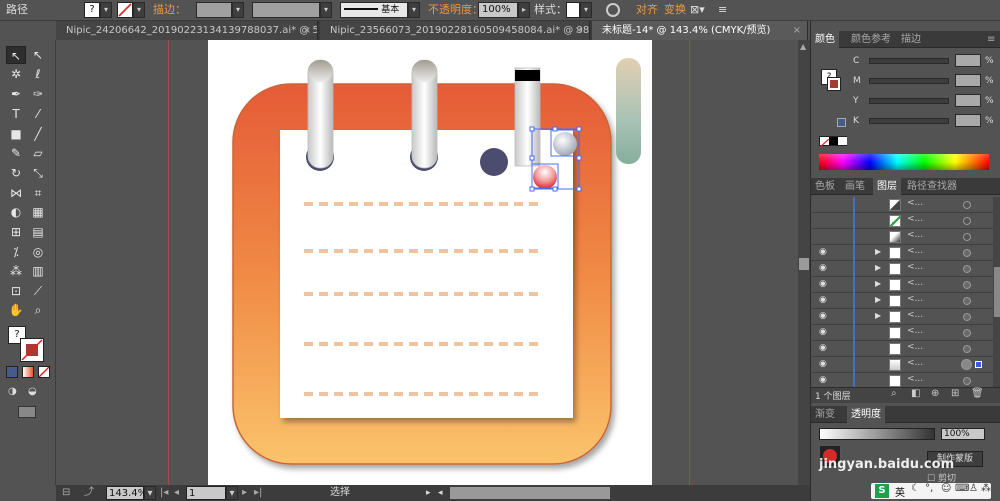  I want to click on stroke-swatch, so click(125, 10).